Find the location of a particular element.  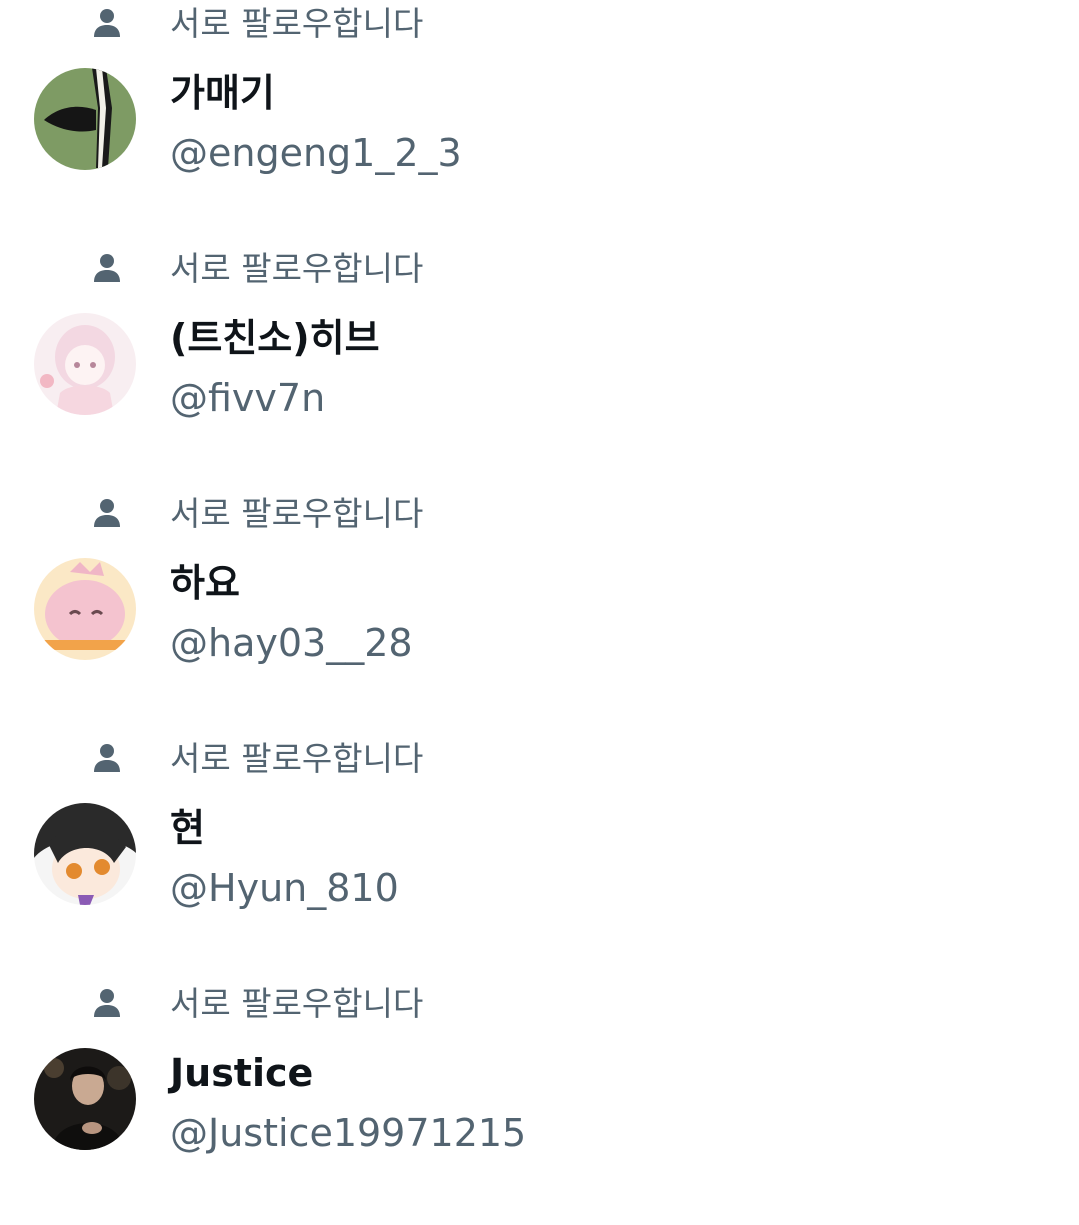

username-handle: @Hyun_810 is located at coordinates (284, 888).